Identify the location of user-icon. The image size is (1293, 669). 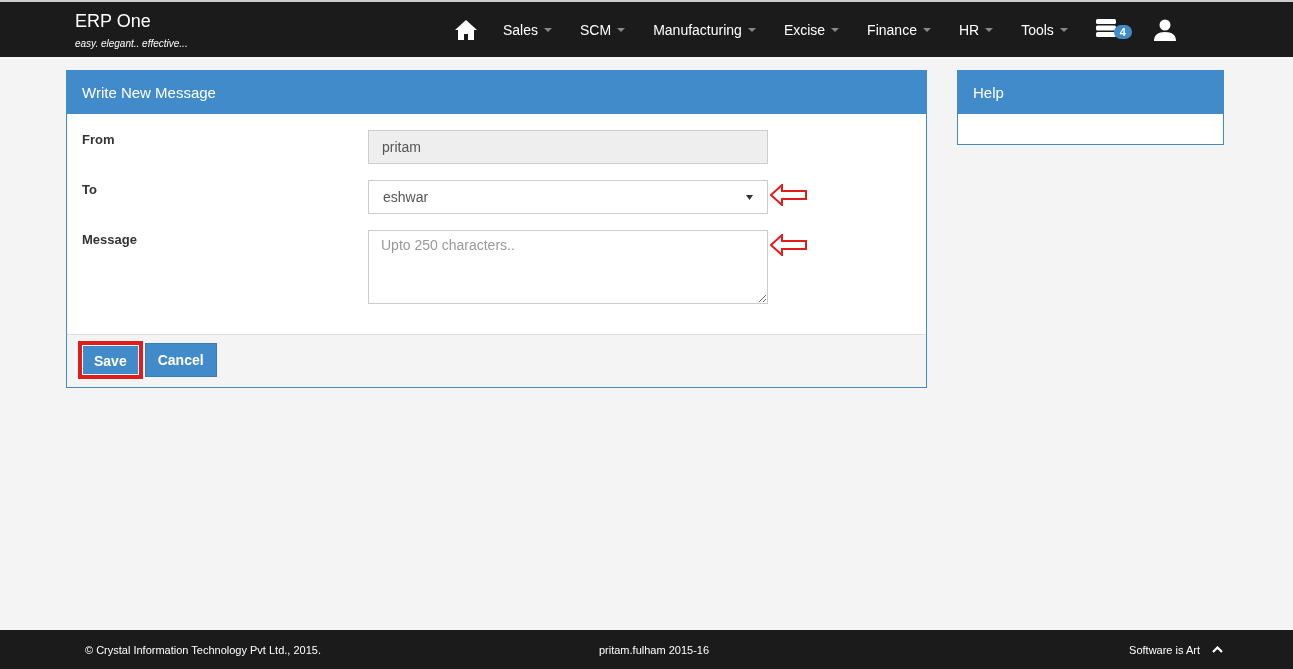
(1164, 29).